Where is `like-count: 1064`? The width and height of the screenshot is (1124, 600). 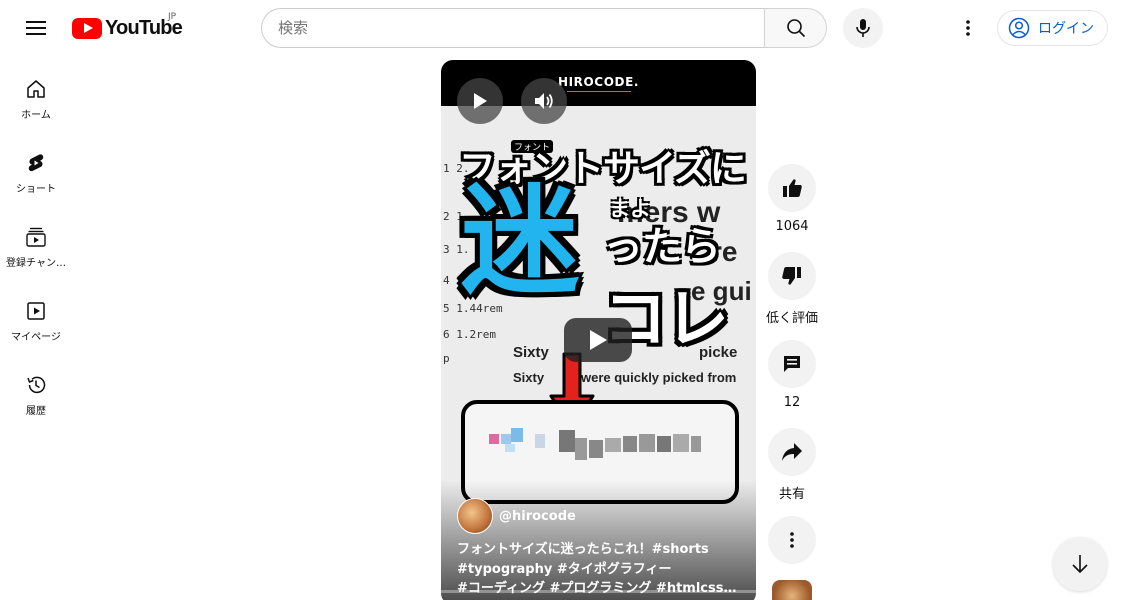
like-count: 1064 is located at coordinates (792, 226).